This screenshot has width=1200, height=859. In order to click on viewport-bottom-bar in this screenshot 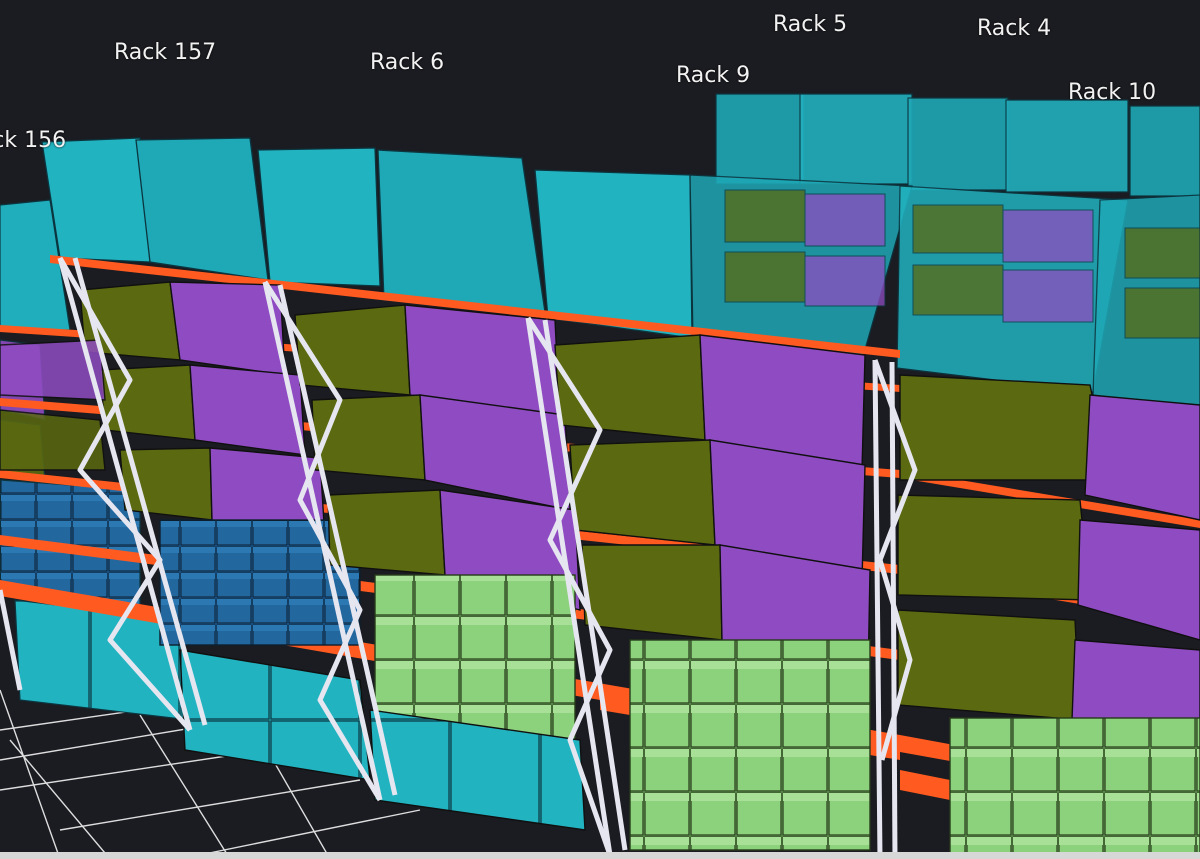, I will do `click(600, 855)`.